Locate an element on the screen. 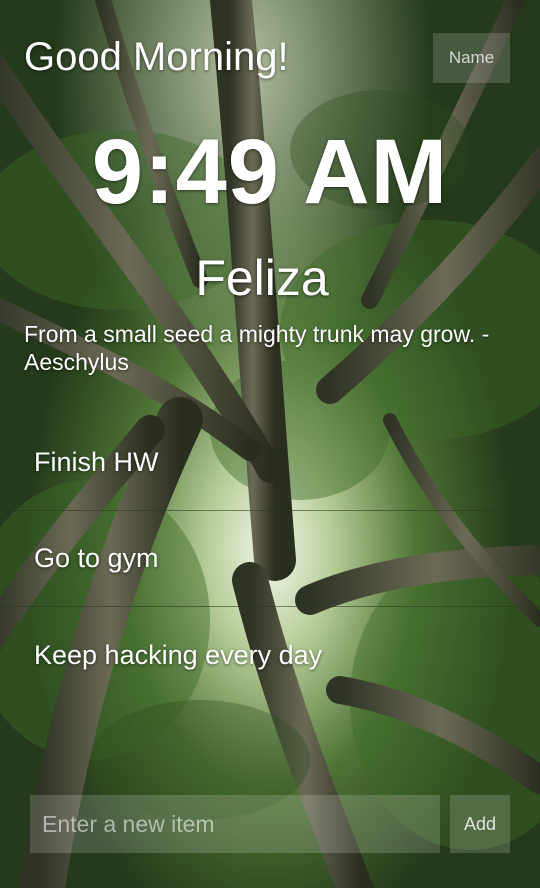  new-item-input is located at coordinates (235, 824).